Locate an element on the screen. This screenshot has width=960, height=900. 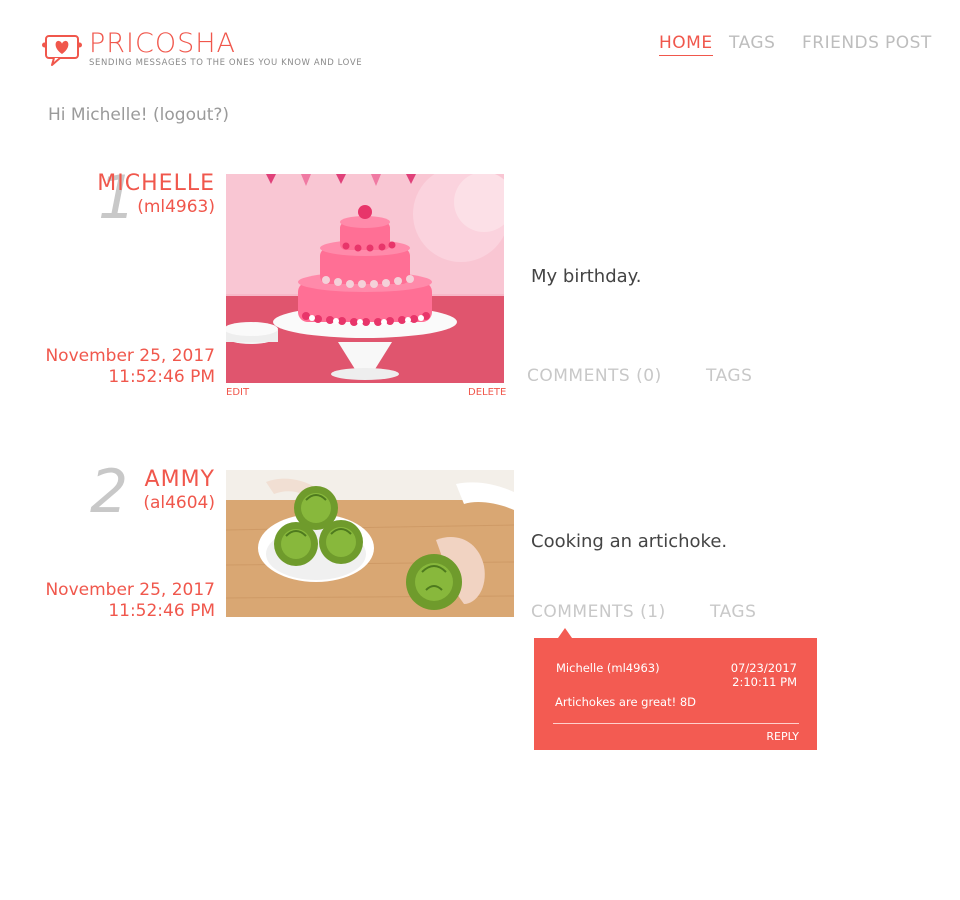
comments-tab: COMMENTS (0) is located at coordinates (594, 376).